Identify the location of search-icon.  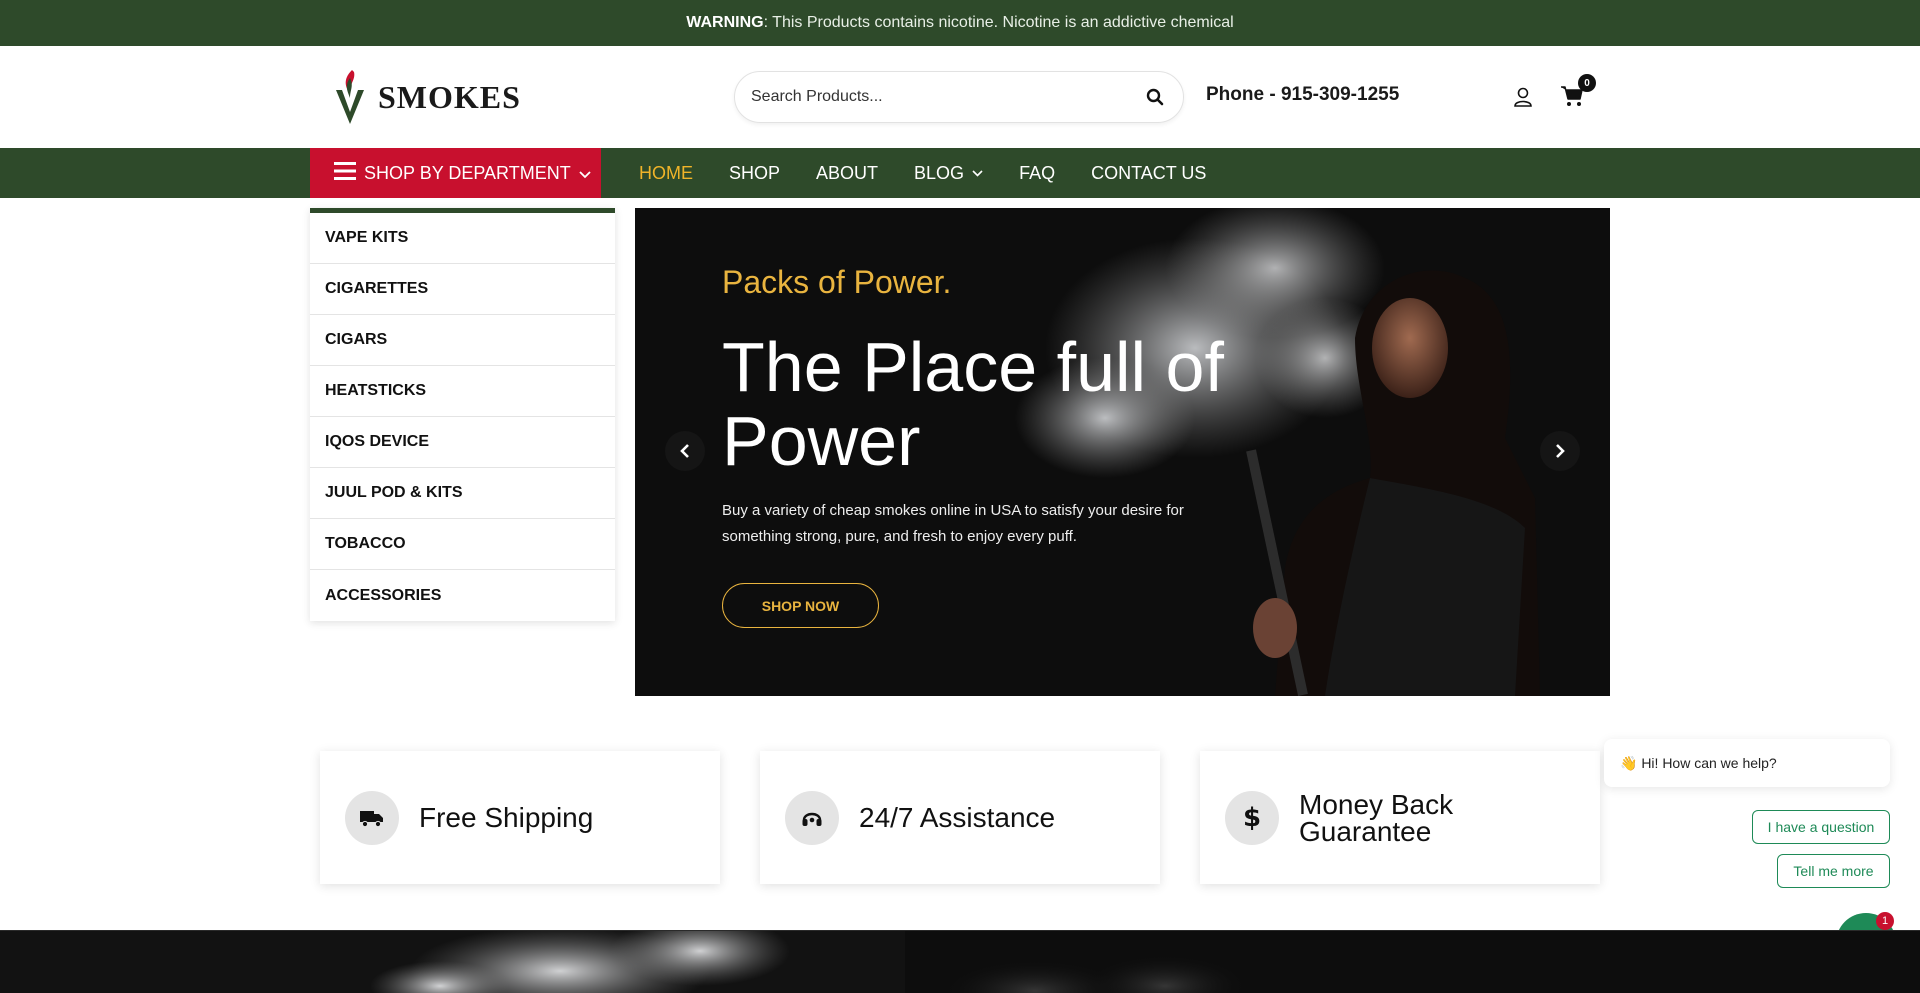
(1155, 97).